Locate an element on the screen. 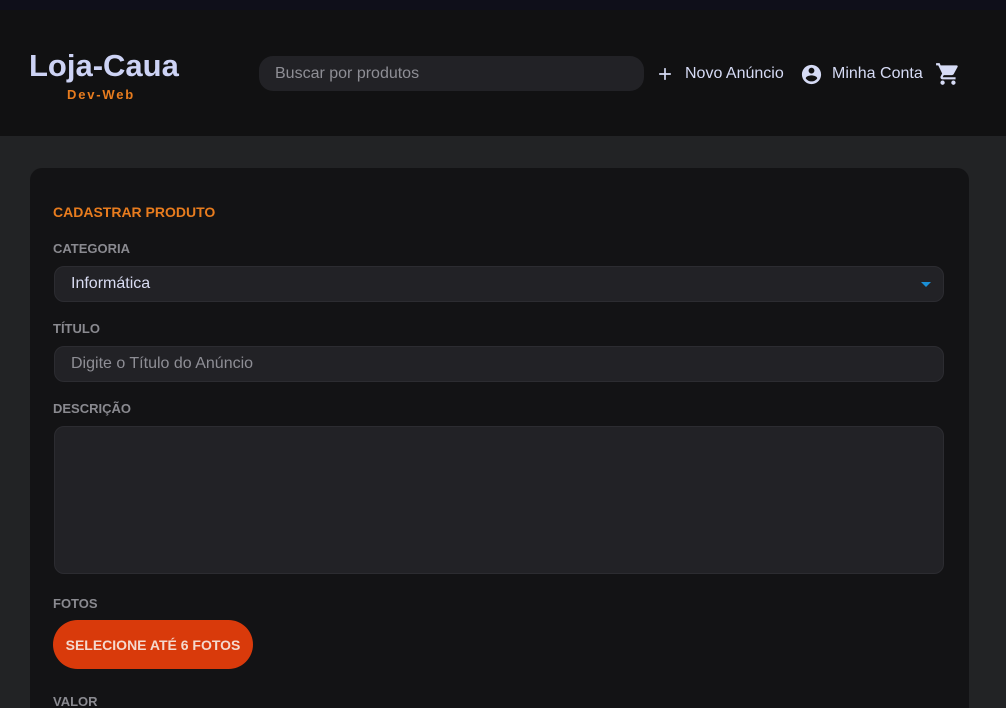  my-account-label: Minha Conta is located at coordinates (877, 73).